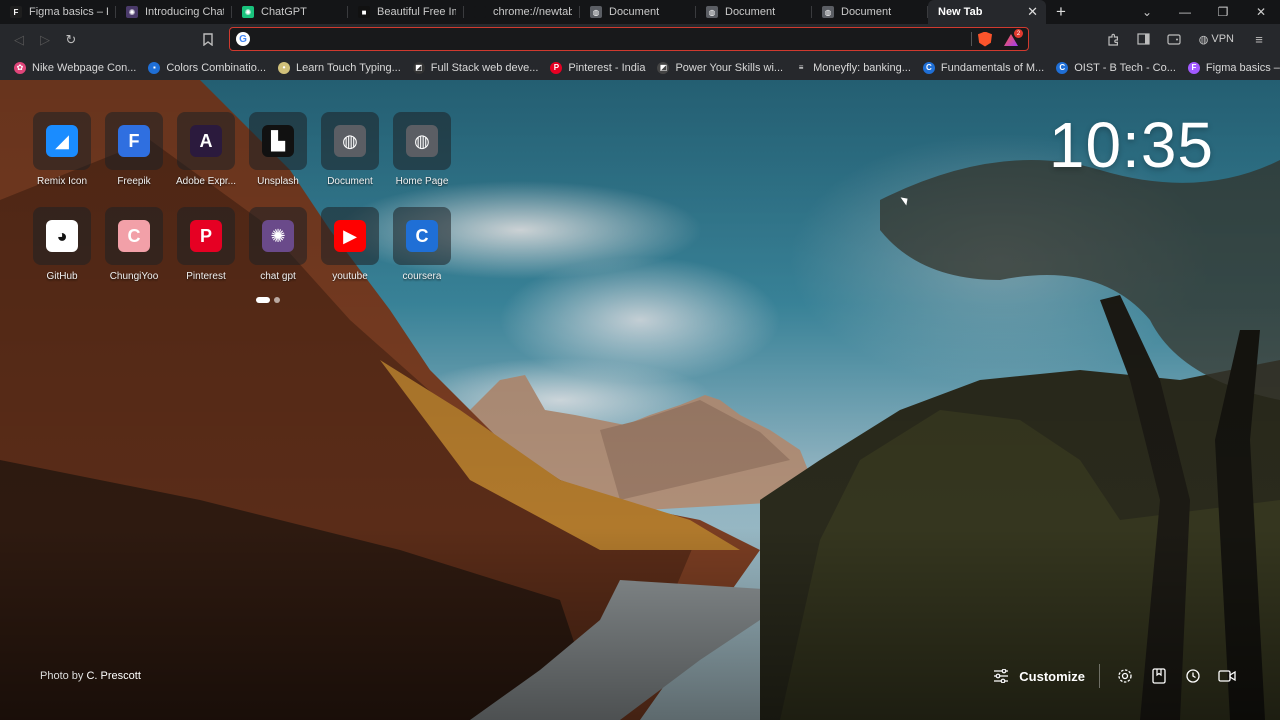  Describe the element at coordinates (1174, 39) in the screenshot. I see `wallet-button` at that location.